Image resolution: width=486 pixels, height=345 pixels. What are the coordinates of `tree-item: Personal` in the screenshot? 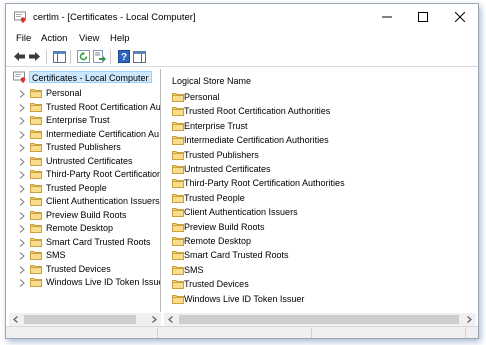 It's located at (84, 93).